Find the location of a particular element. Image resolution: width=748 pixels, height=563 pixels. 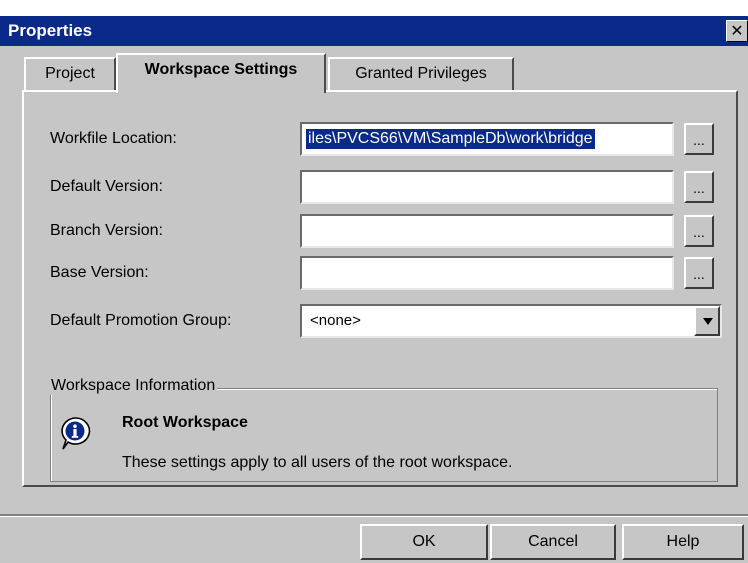

root-workspace-heading: Root Workspace is located at coordinates (185, 422).